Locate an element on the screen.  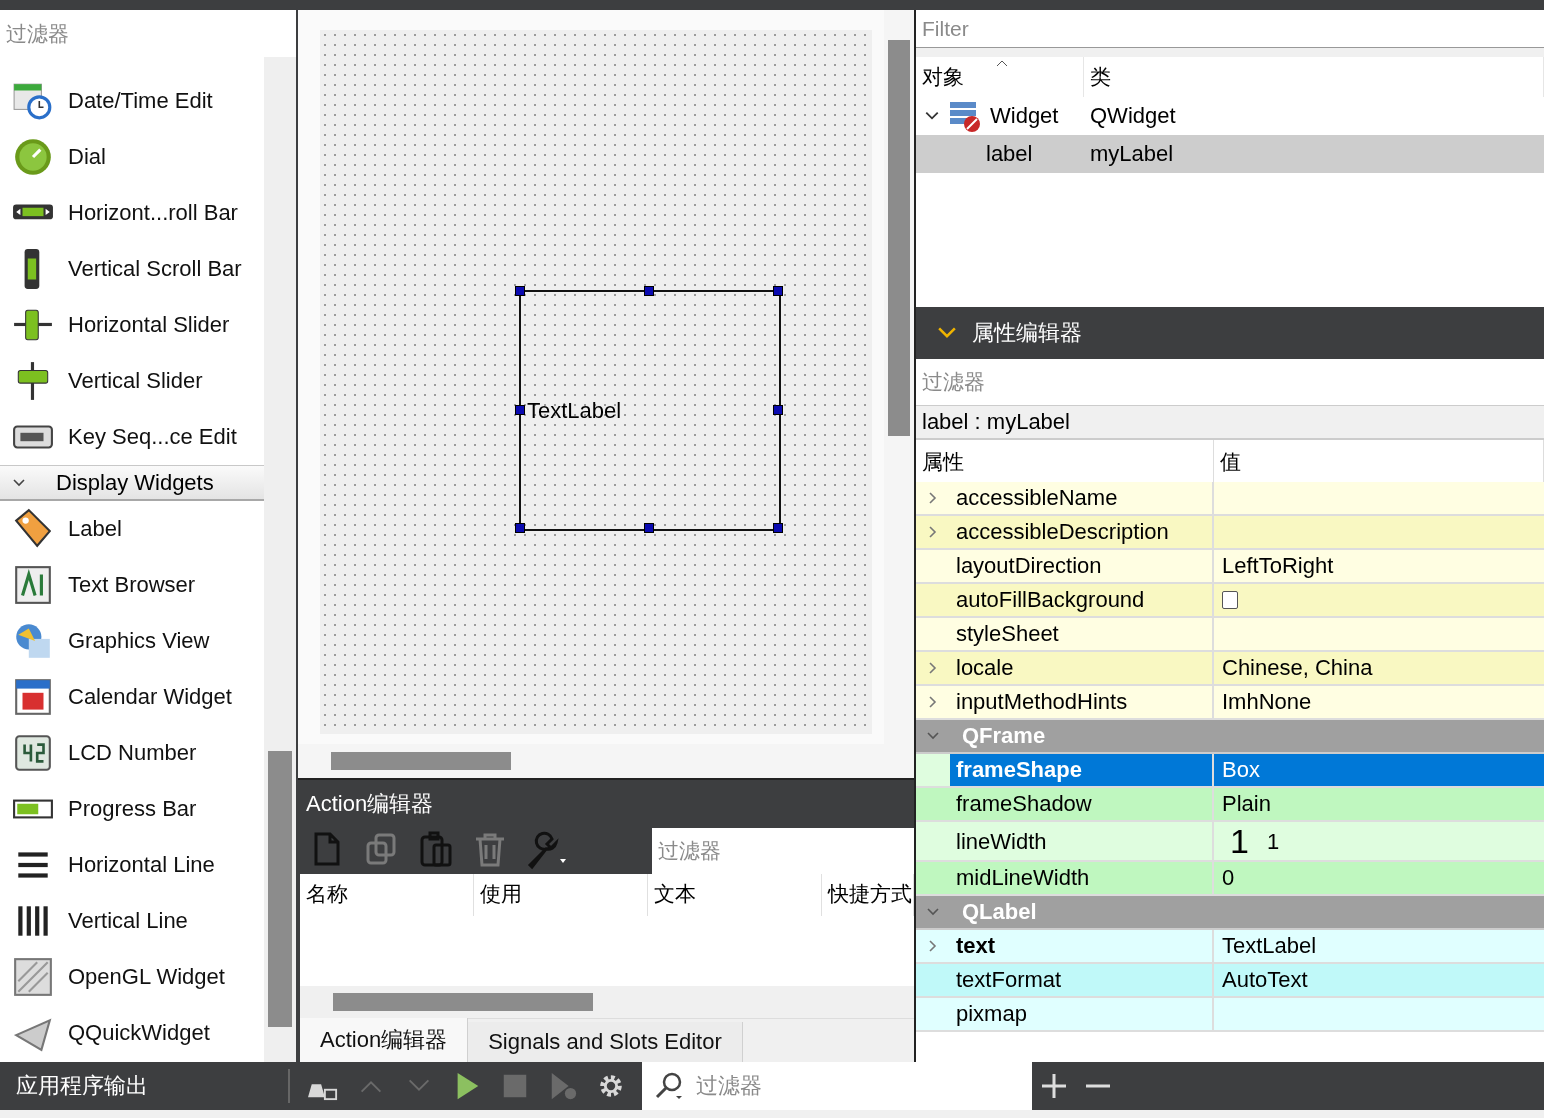
search-field: 过滤器 is located at coordinates (837, 1086).